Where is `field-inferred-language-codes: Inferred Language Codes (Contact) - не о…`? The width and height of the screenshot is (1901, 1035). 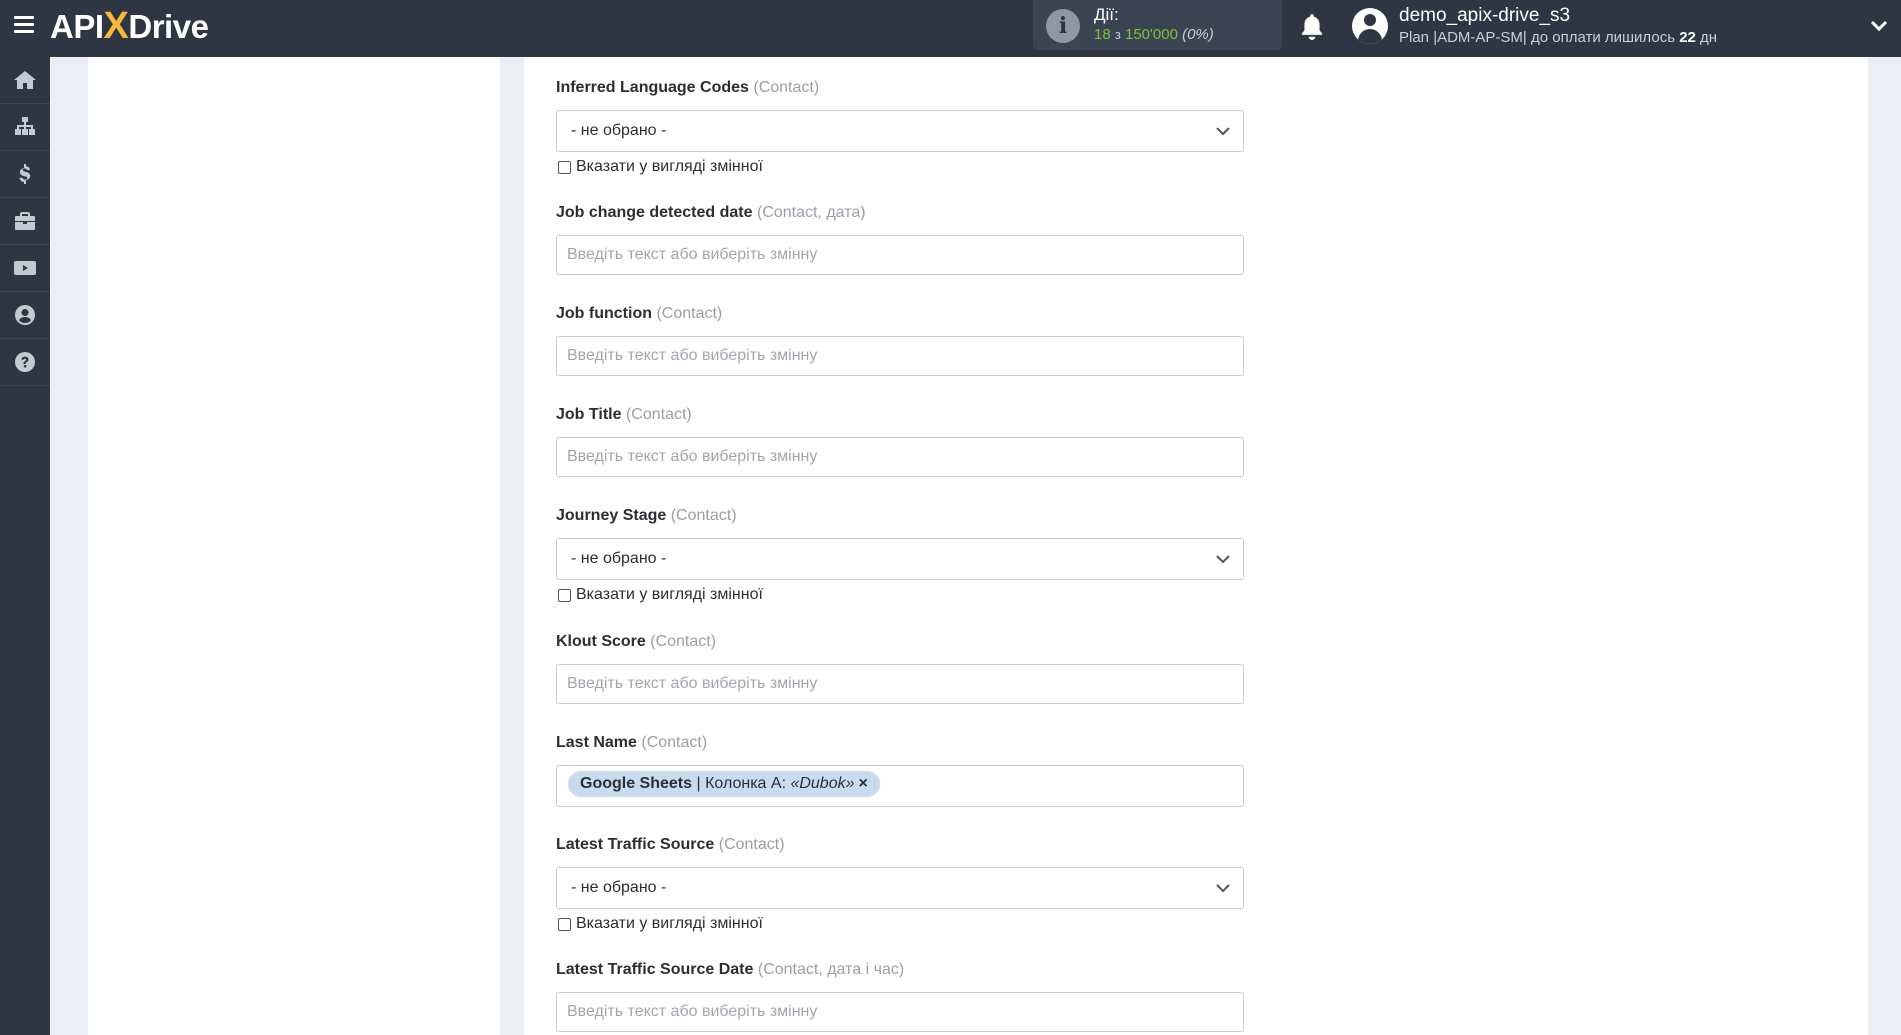 field-inferred-language-codes: Inferred Language Codes (Contact) - не о… is located at coordinates (900, 127).